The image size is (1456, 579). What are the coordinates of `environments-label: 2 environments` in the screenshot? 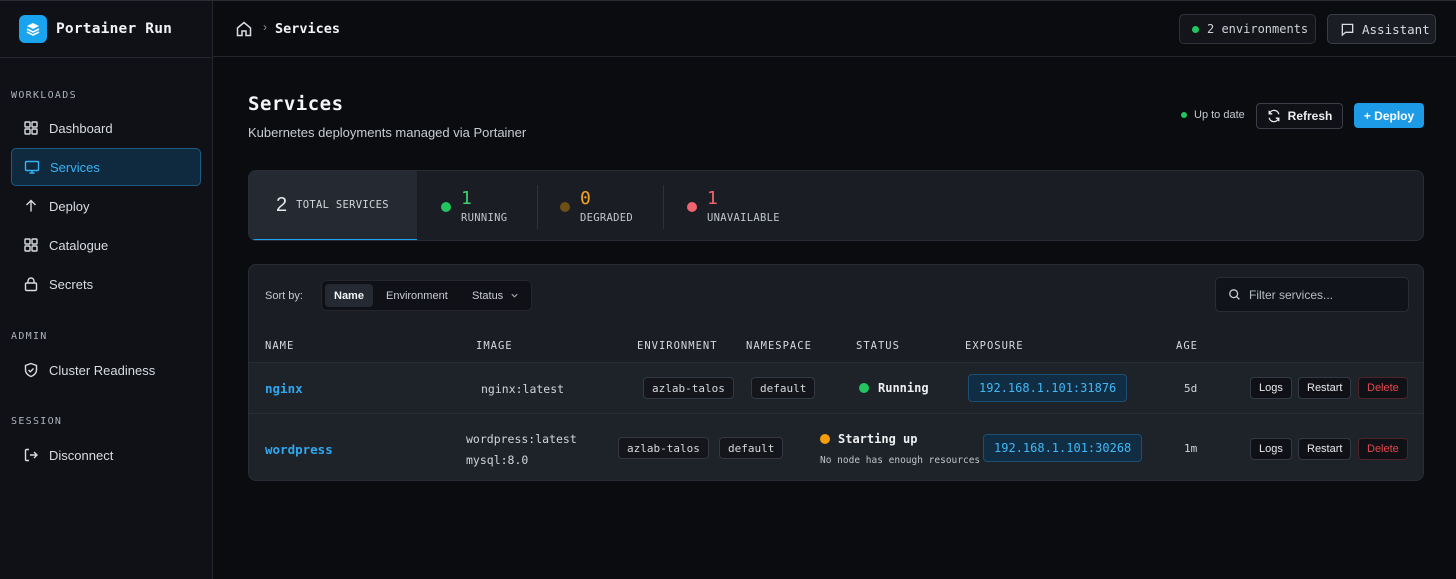 It's located at (1258, 29).